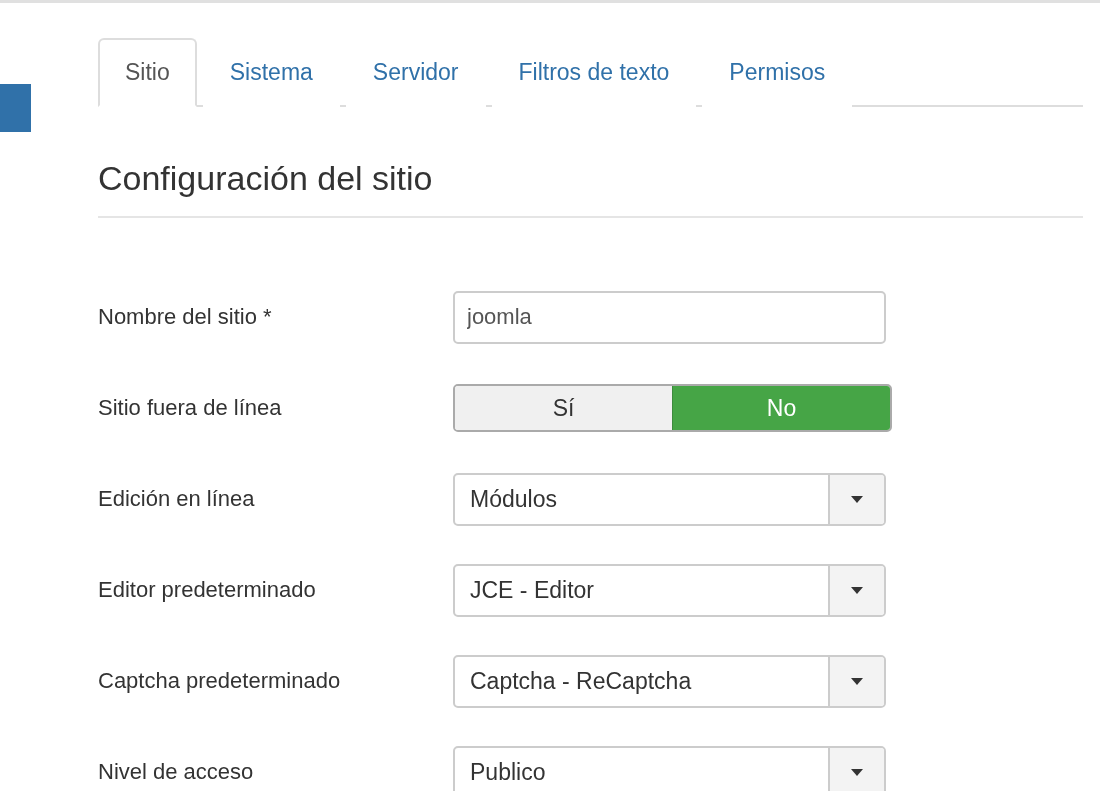  What do you see at coordinates (669, 499) in the screenshot?
I see `dropdown: Módulos` at bounding box center [669, 499].